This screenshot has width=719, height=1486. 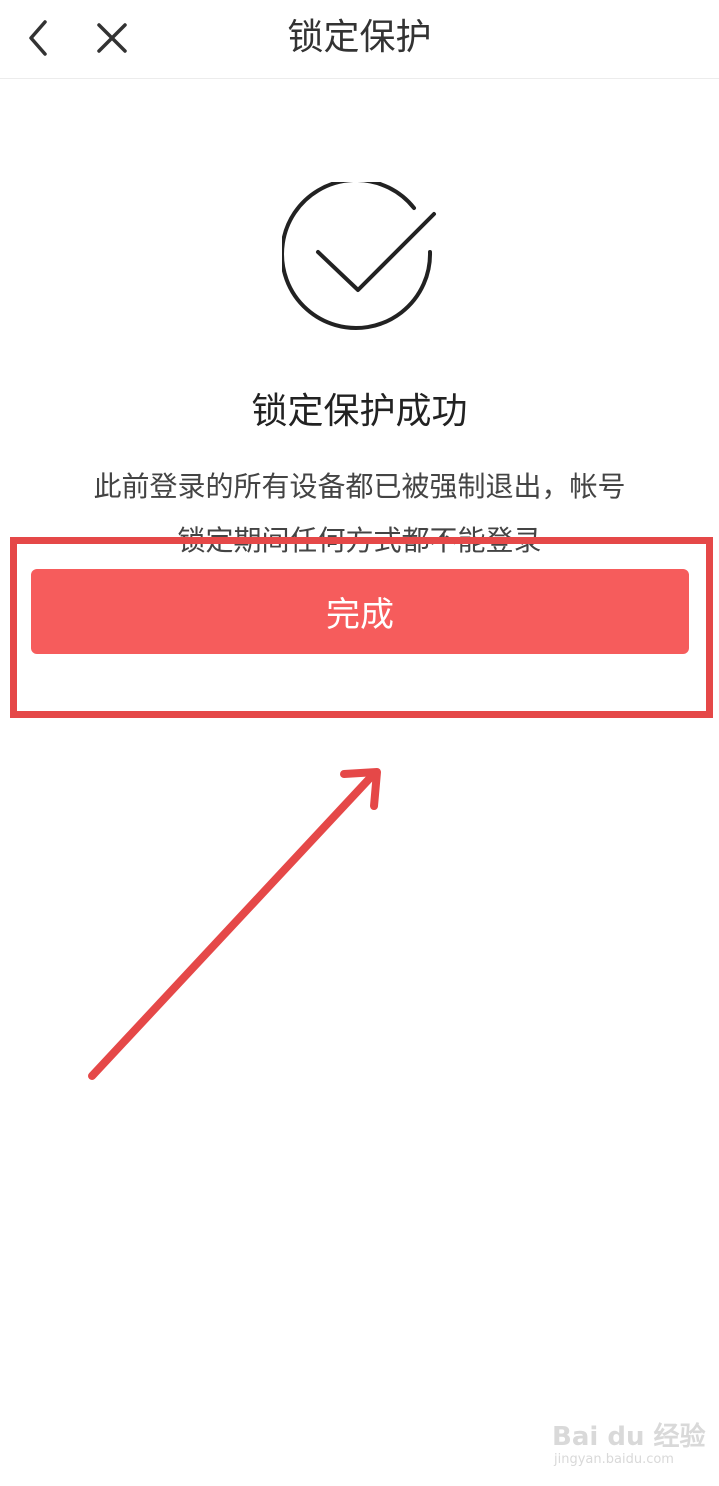 What do you see at coordinates (359, 486) in the screenshot?
I see `description-line-1: 此前登录的所有设备都已被强制退出，帐号` at bounding box center [359, 486].